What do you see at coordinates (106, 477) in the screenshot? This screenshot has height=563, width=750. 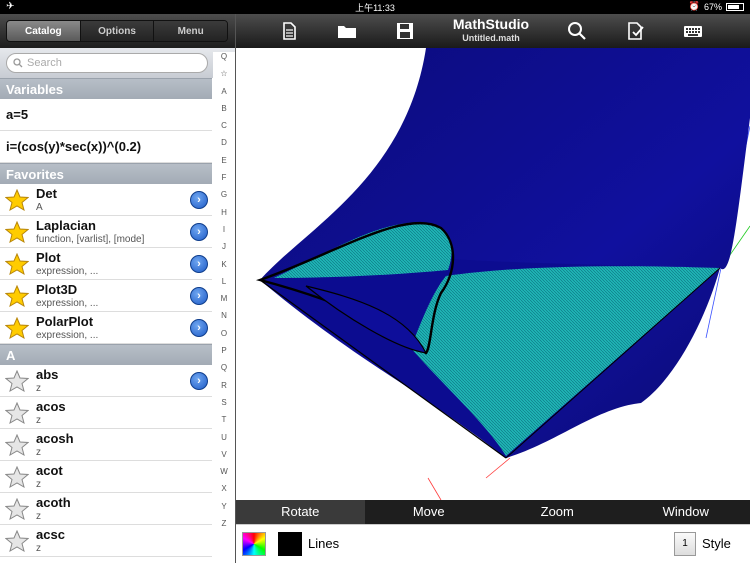 I see `list-item: acot z` at bounding box center [106, 477].